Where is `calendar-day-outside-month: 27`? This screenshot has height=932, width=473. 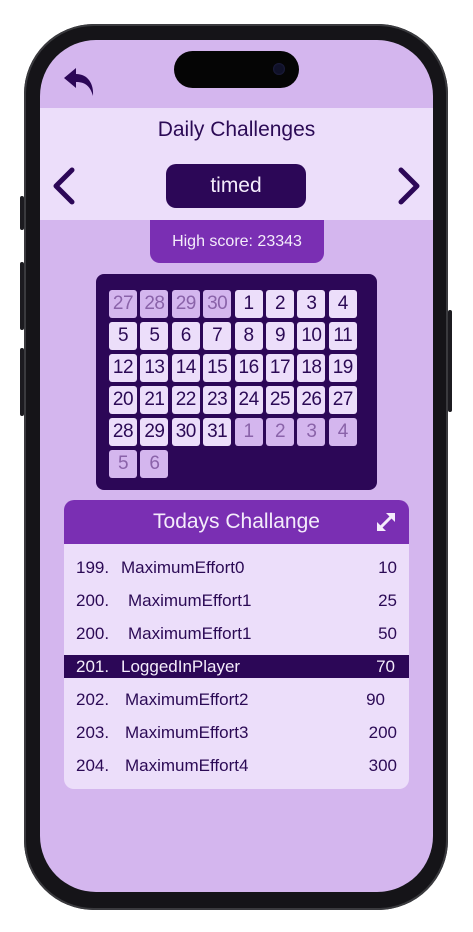
calendar-day-outside-month: 27 is located at coordinates (123, 304).